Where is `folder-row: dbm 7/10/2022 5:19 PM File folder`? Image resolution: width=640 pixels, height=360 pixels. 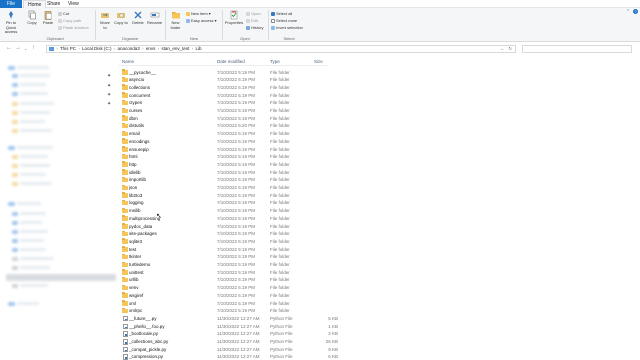
folder-row: dbm 7/10/2022 5:19 PM File folder is located at coordinates (227, 118).